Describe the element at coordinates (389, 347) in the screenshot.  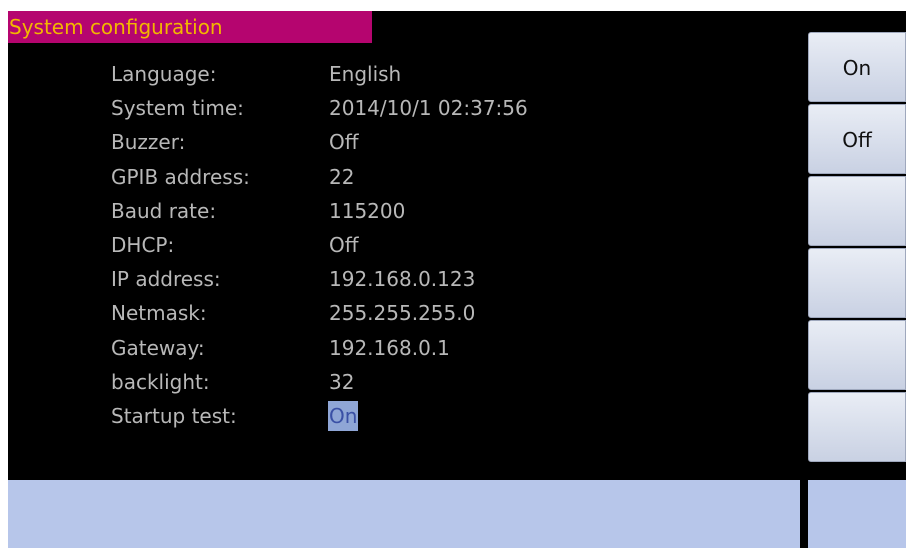
I see `setting-value: 192.168.0.1` at that location.